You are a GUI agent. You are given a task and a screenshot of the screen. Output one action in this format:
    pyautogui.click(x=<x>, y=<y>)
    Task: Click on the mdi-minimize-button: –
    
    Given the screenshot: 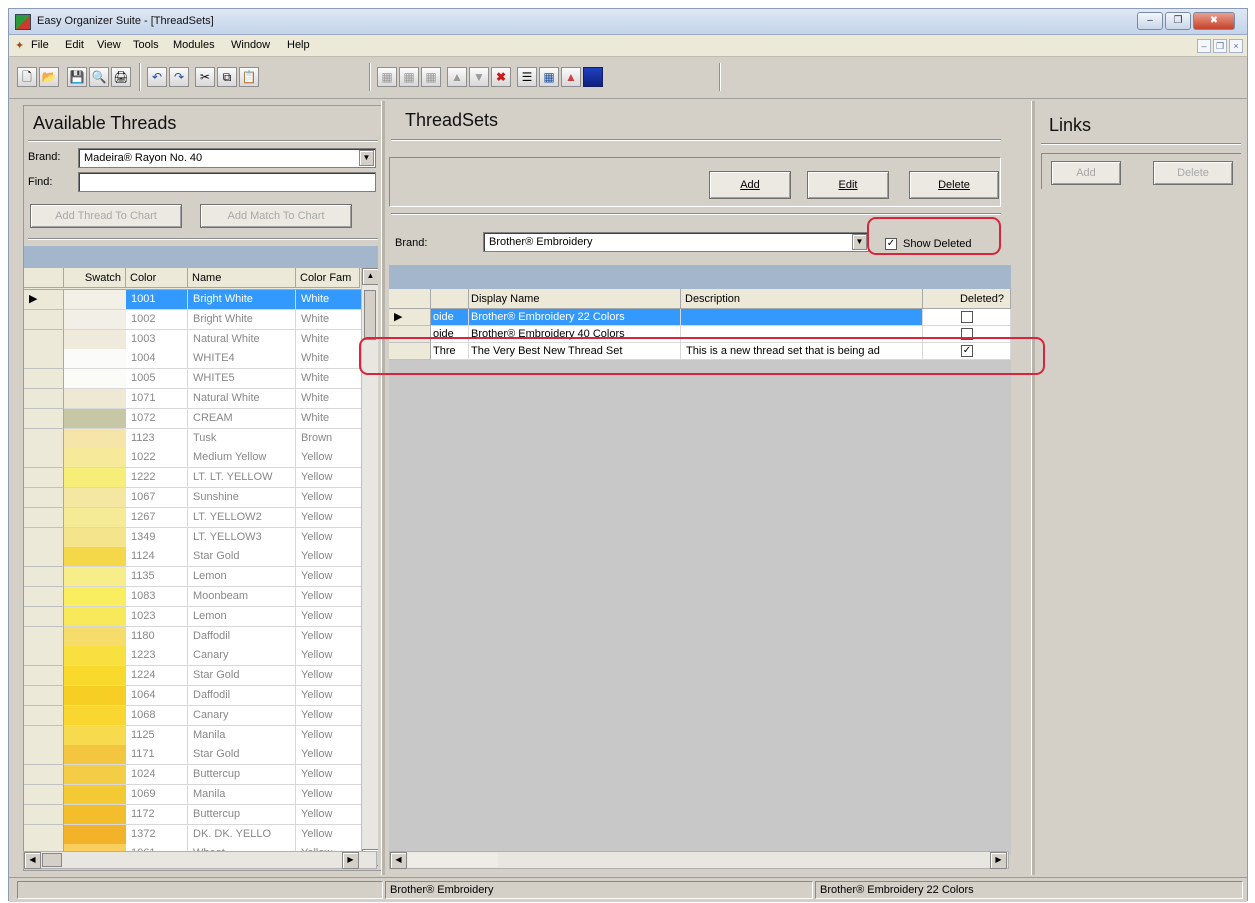 What is the action you would take?
    pyautogui.click(x=1204, y=46)
    